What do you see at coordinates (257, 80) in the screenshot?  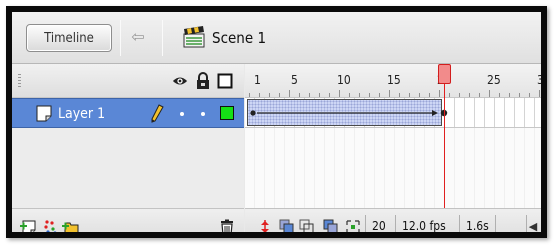 I see `ruler-label: 1` at bounding box center [257, 80].